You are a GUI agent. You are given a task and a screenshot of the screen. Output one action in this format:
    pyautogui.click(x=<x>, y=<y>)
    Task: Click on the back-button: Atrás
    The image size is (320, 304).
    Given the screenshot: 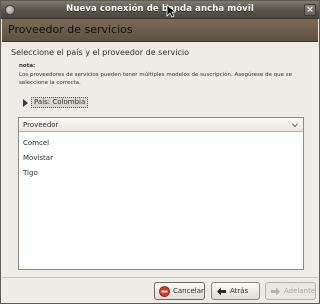 What is the action you would take?
    pyautogui.click(x=235, y=291)
    